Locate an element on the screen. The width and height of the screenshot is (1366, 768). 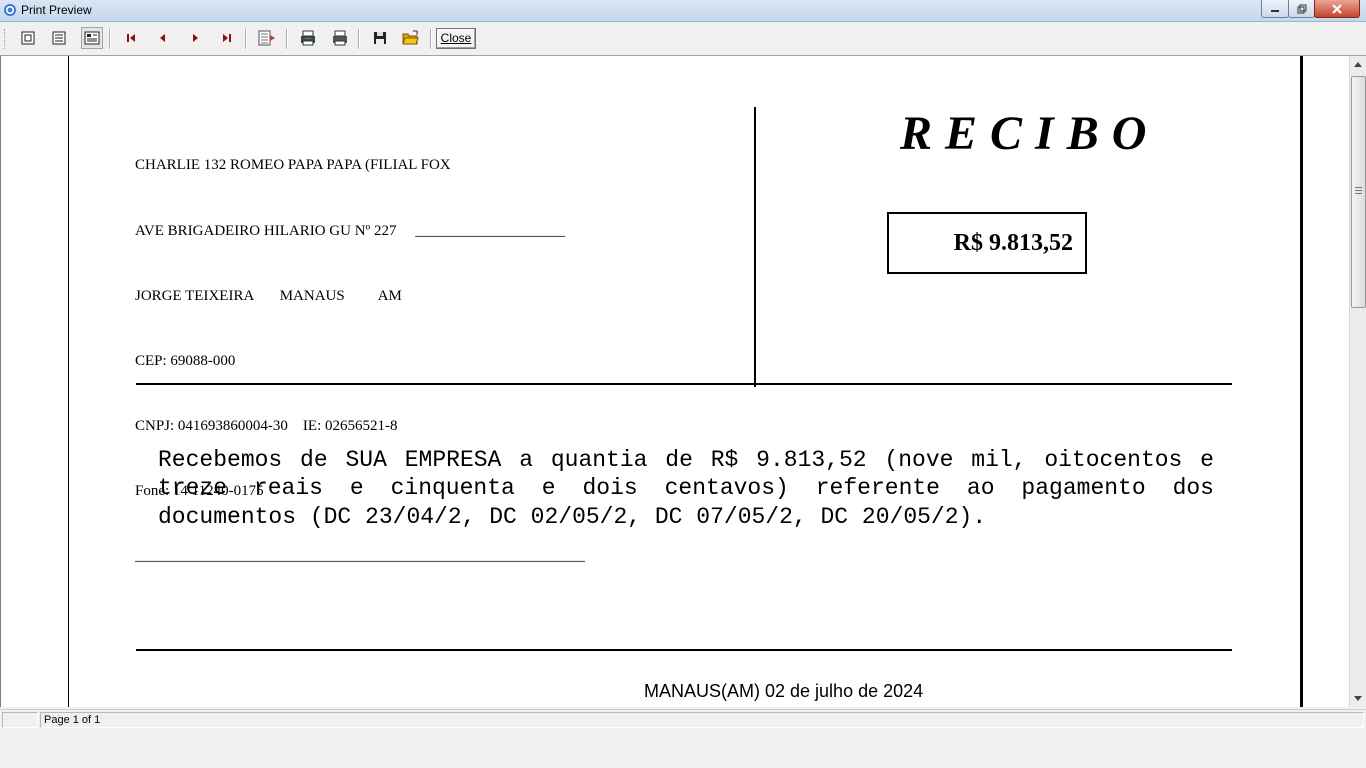
minimize-icon is located at coordinates (1275, 10).